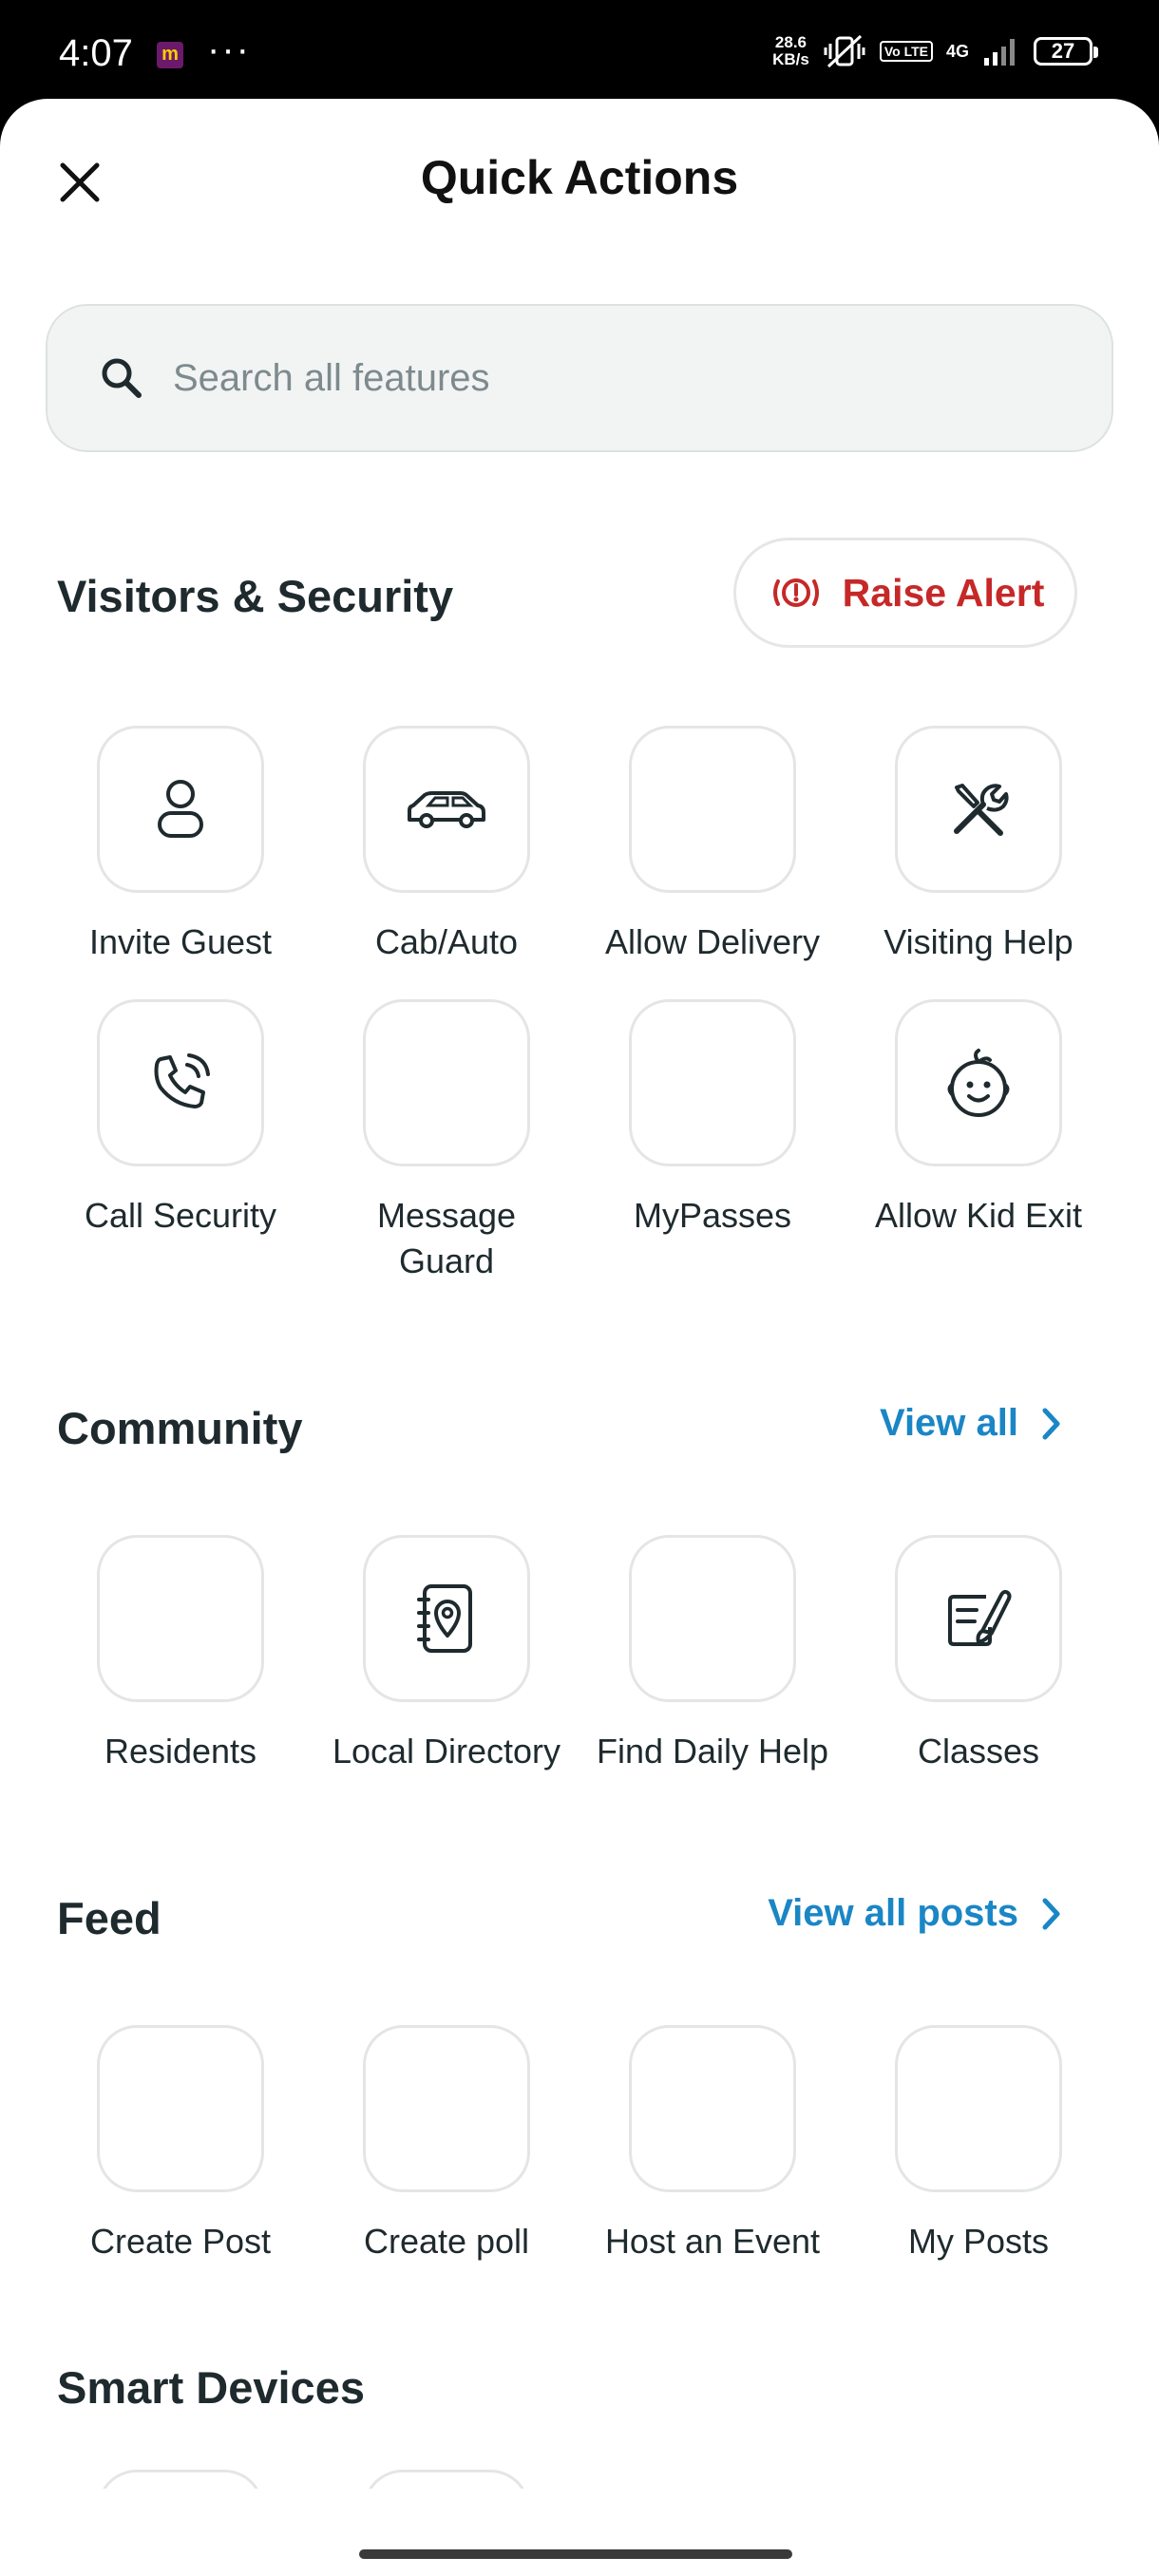 Image resolution: width=1159 pixels, height=2576 pixels. I want to click on tile-my-posts: My Posts, so click(979, 2144).